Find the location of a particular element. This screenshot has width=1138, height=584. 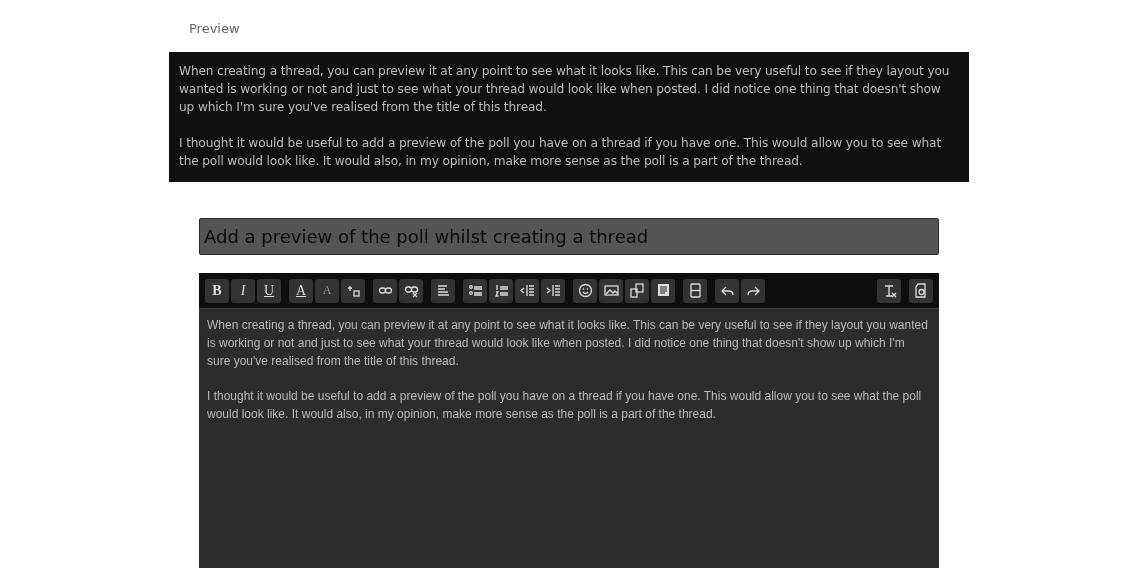

quote-button is located at coordinates (663, 290).